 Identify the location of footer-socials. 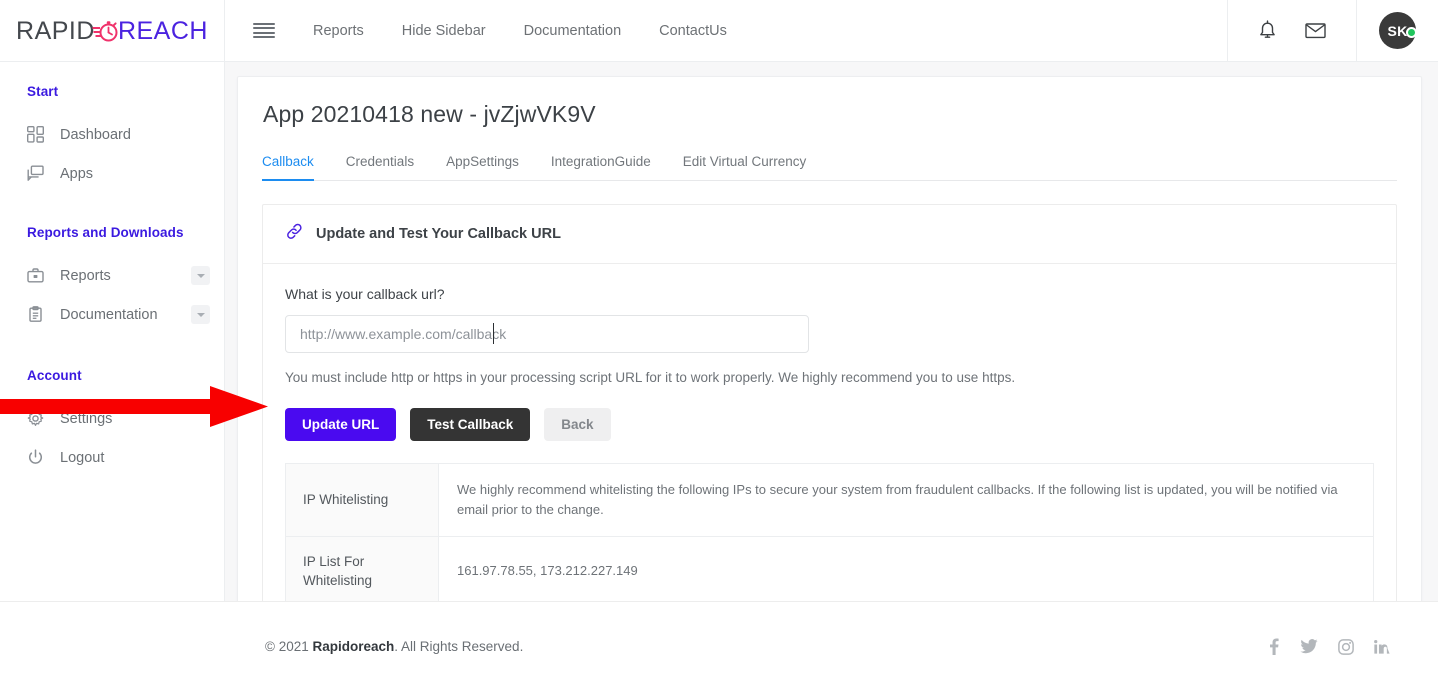
(1328, 646).